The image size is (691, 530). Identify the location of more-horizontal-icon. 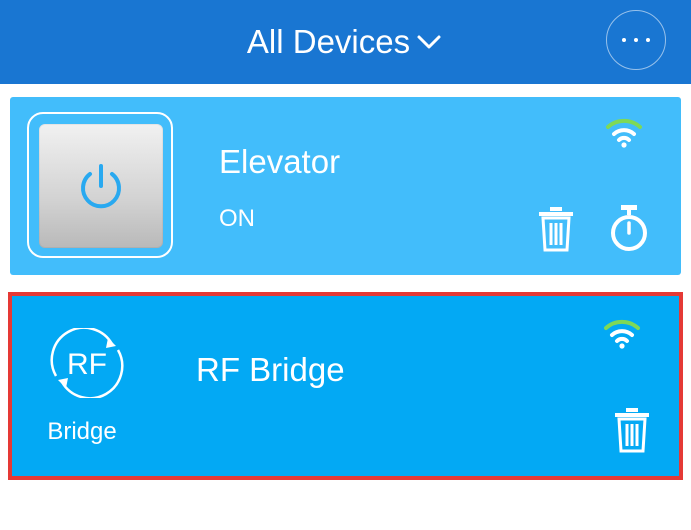
(636, 40).